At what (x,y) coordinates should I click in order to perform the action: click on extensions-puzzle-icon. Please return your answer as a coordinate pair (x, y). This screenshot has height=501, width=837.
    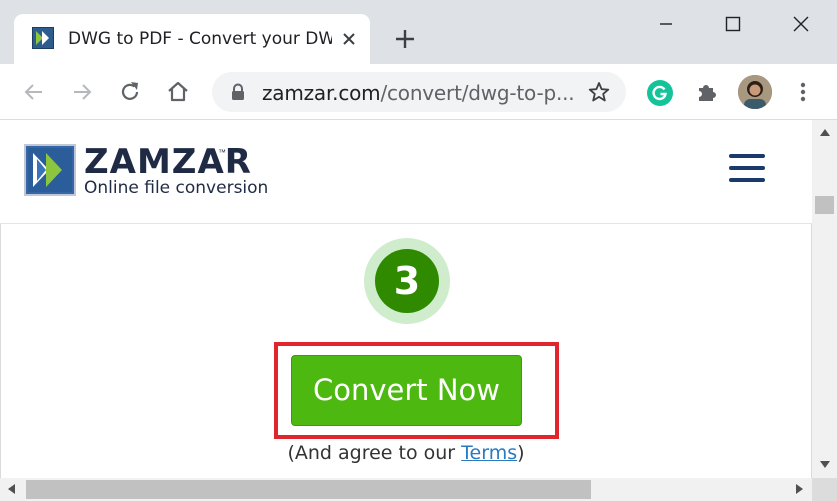
    Looking at the image, I should click on (707, 92).